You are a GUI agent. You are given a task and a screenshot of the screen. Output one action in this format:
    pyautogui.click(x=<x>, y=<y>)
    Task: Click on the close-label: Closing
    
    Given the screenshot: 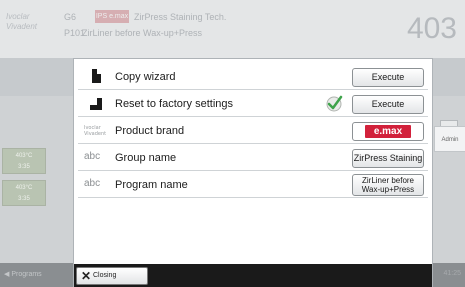 What is the action you would take?
    pyautogui.click(x=105, y=275)
    